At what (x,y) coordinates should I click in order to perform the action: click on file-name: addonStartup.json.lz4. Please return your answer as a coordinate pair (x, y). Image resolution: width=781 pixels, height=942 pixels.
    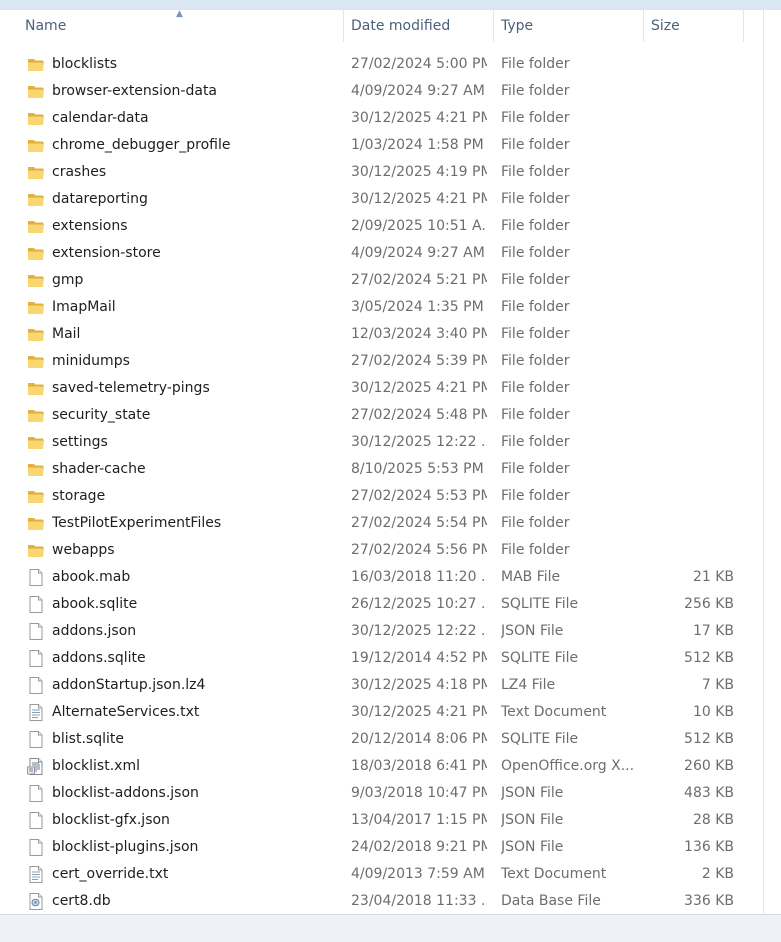
    Looking at the image, I should click on (129, 685).